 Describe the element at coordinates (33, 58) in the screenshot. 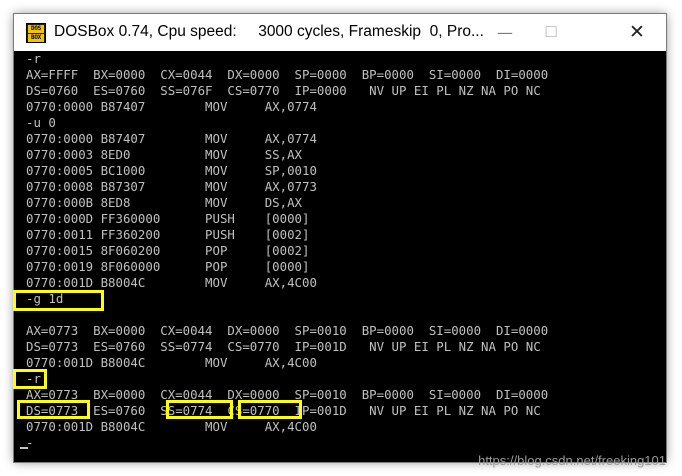

I see `terminal-line: -r` at that location.